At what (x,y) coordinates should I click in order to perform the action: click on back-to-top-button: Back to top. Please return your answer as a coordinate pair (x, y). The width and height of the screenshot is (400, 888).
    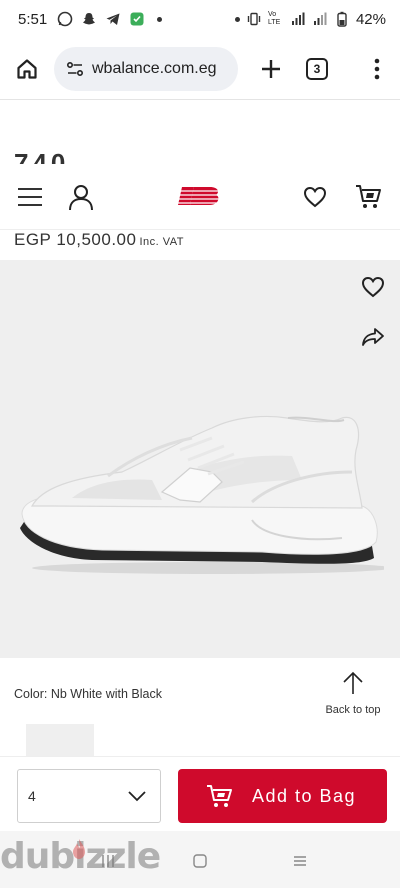
    Looking at the image, I should click on (353, 693).